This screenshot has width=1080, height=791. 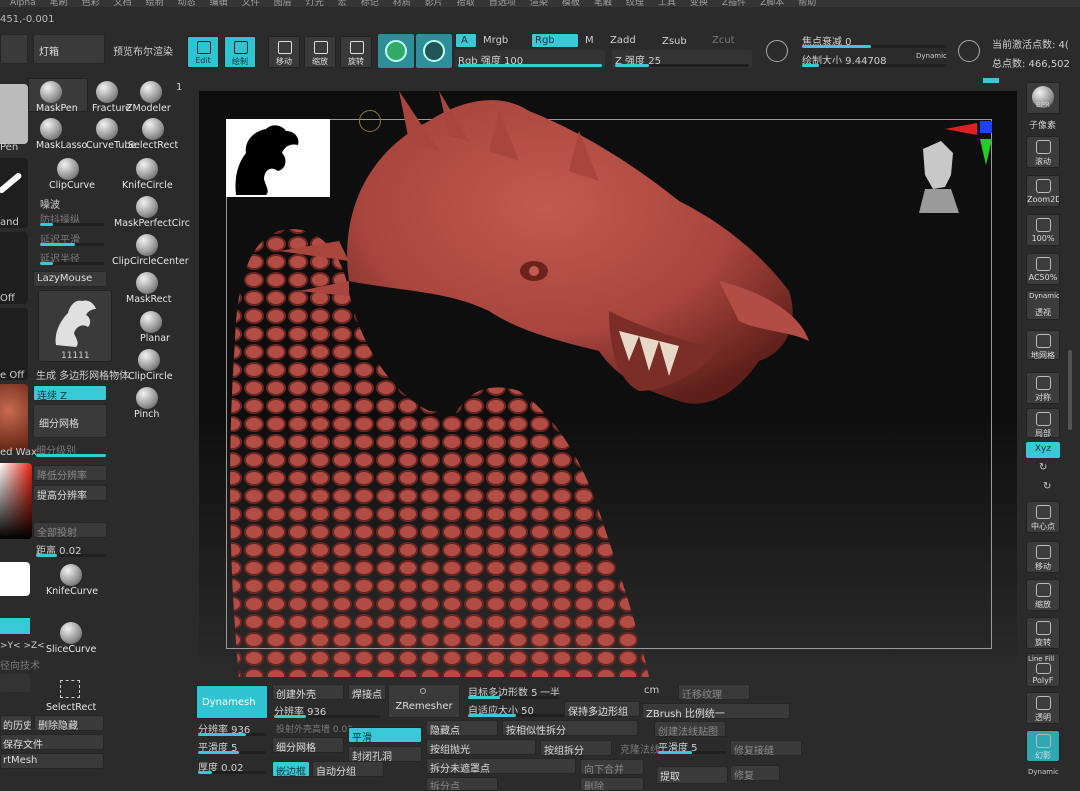 What do you see at coordinates (308, 745) in the screenshot?
I see `subdivide-mesh-button: 细分网格` at bounding box center [308, 745].